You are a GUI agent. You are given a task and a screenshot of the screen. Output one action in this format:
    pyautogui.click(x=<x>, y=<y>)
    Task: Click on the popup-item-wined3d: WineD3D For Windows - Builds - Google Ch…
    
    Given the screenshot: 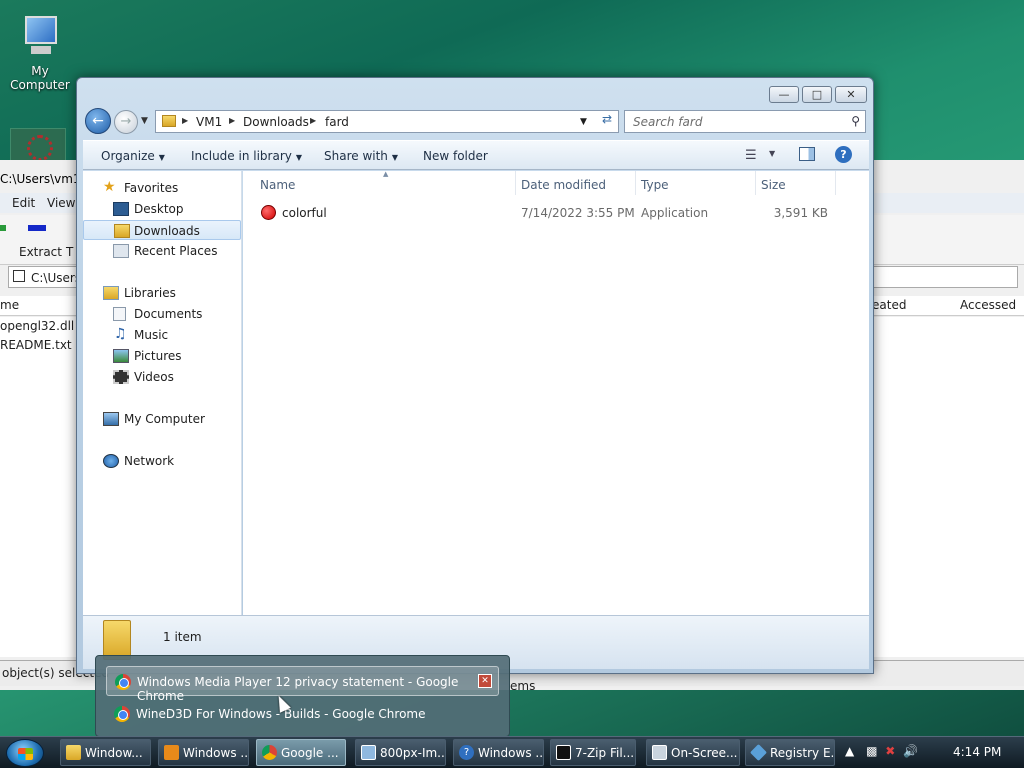 What is the action you would take?
    pyautogui.click(x=302, y=714)
    